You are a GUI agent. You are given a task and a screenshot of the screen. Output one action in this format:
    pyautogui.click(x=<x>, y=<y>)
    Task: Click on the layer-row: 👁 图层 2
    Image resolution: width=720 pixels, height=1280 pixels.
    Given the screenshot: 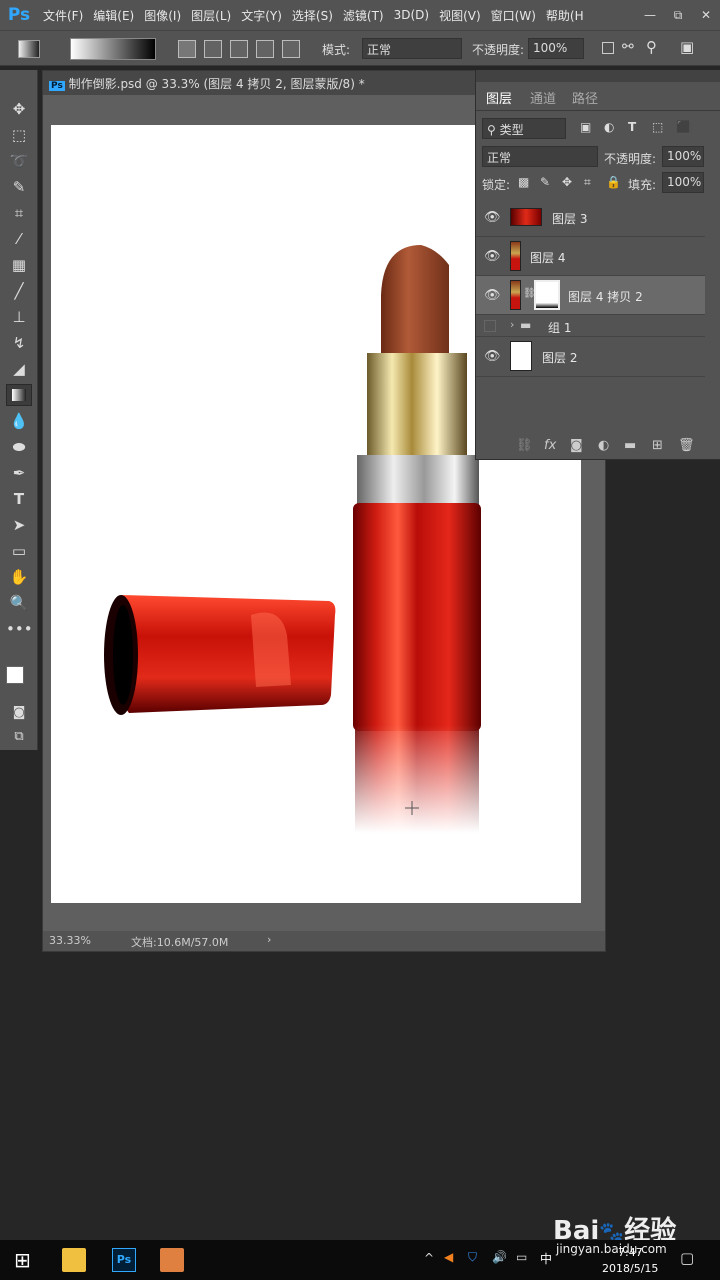 What is the action you would take?
    pyautogui.click(x=590, y=357)
    